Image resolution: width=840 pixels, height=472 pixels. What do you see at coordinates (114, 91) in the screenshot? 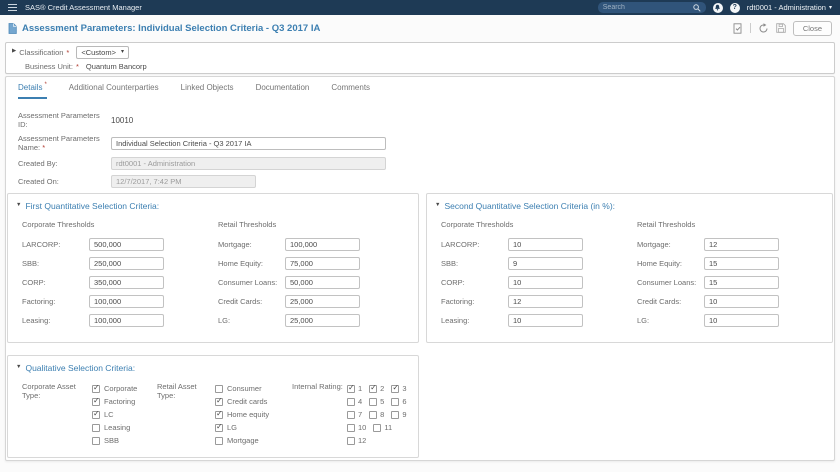
I see `tab-additional-counterparties: Additional Counterparties` at bounding box center [114, 91].